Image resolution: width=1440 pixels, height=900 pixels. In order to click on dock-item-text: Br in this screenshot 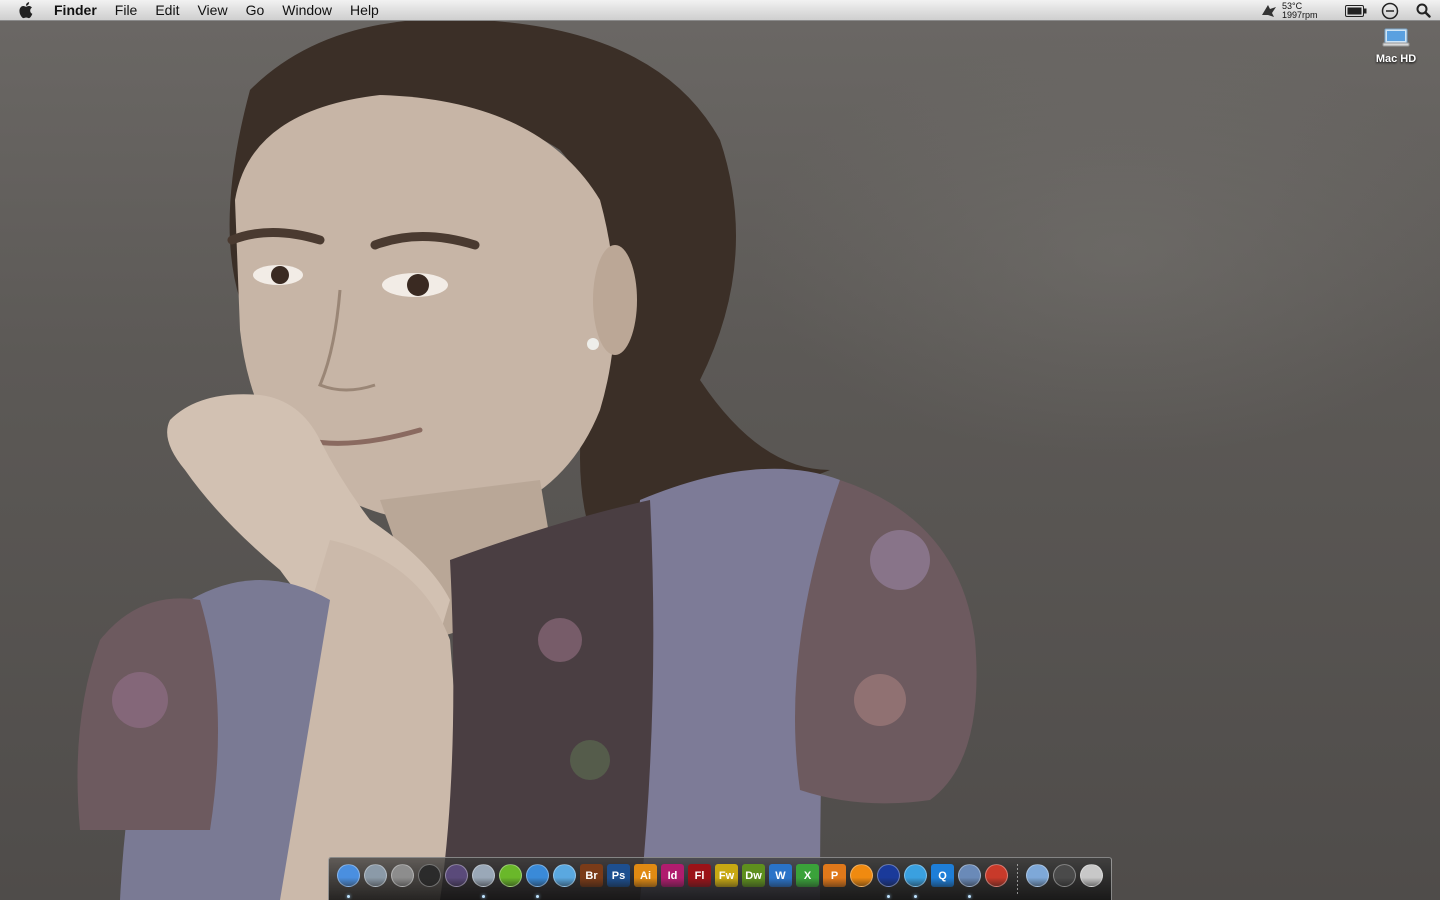, I will do `click(591, 875)`.